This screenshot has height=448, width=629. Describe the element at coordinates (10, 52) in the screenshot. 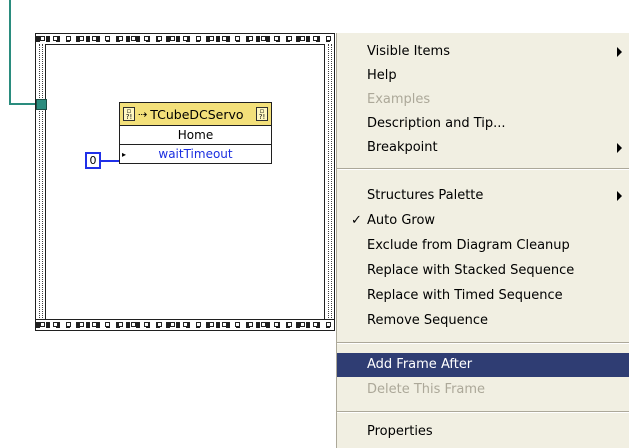

I see `wire-vertical` at that location.